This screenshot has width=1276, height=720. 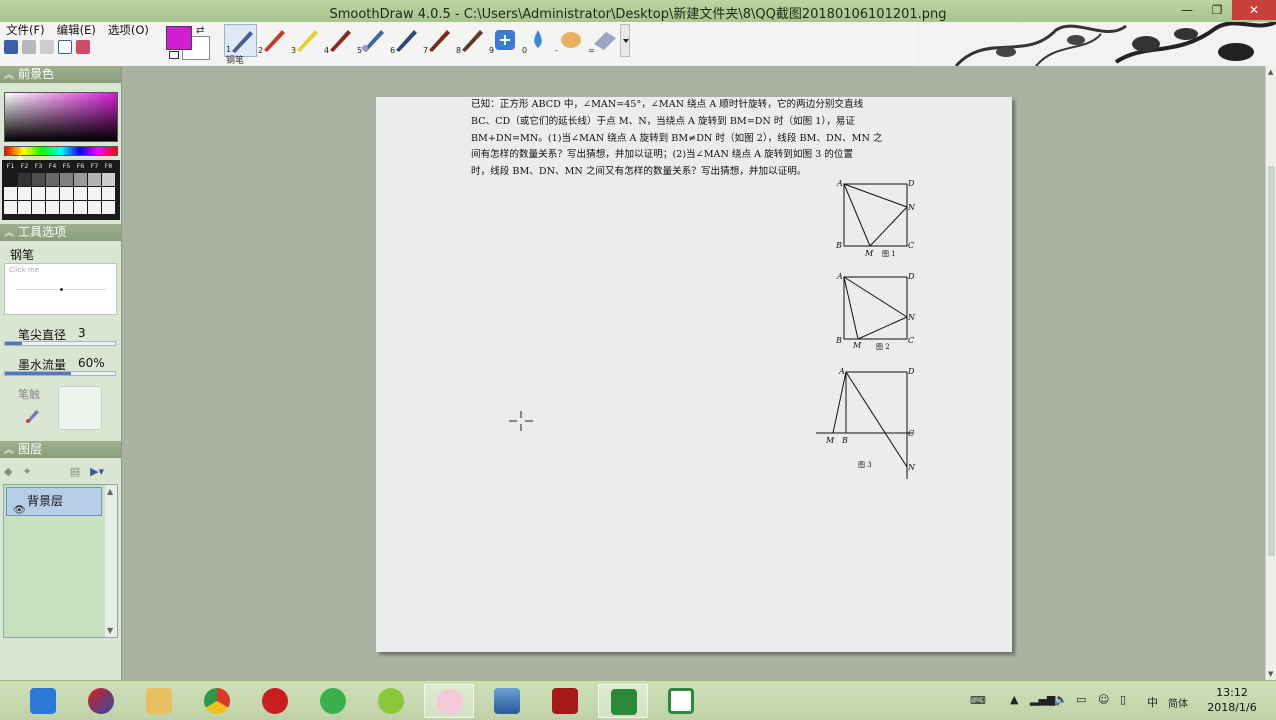 What do you see at coordinates (174, 55) in the screenshot?
I see `reset-colors-icon` at bounding box center [174, 55].